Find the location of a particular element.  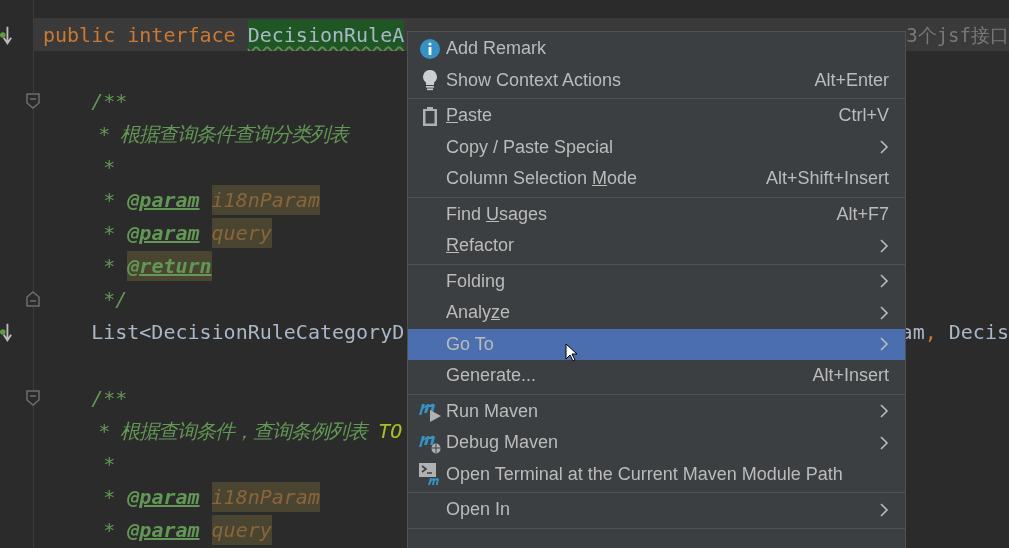

menu-item: Generate... Alt+Insert is located at coordinates (656, 376).